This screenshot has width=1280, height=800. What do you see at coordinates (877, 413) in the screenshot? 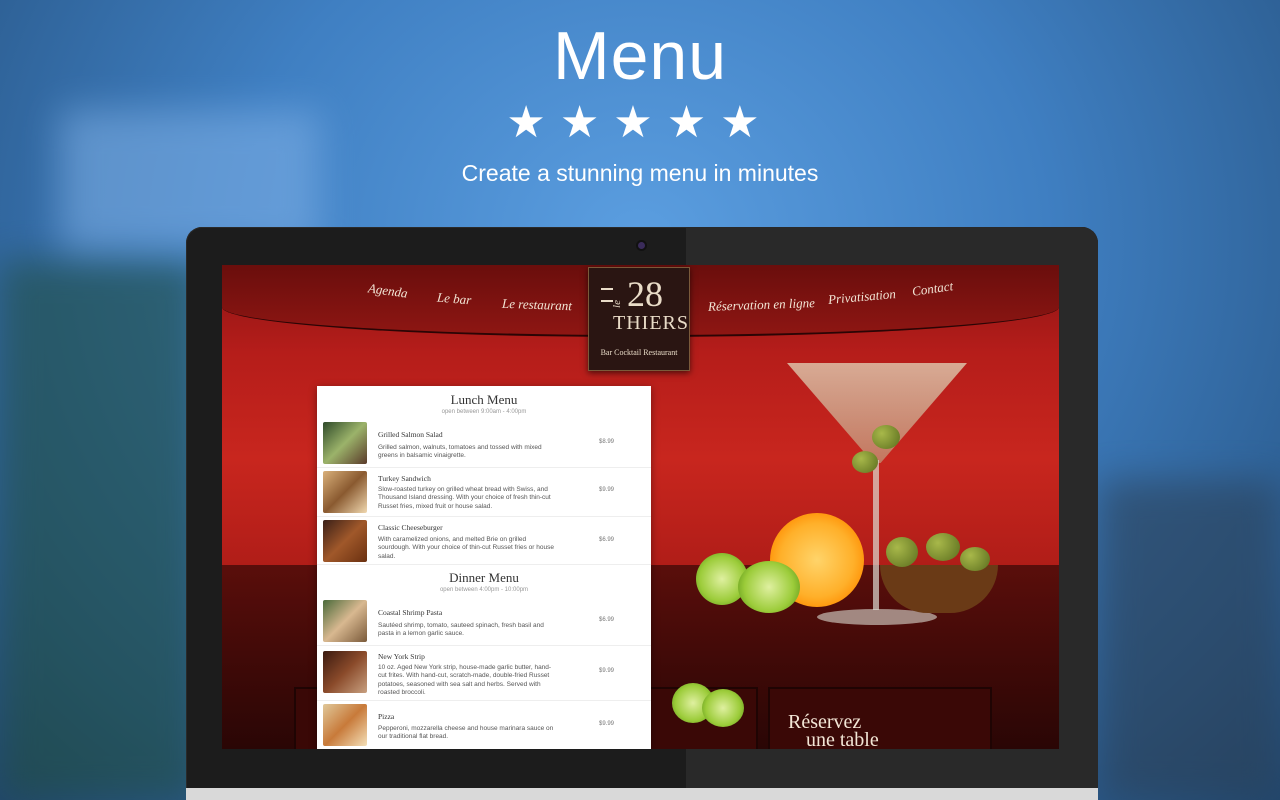
I see `martini-glass-icon` at bounding box center [877, 413].